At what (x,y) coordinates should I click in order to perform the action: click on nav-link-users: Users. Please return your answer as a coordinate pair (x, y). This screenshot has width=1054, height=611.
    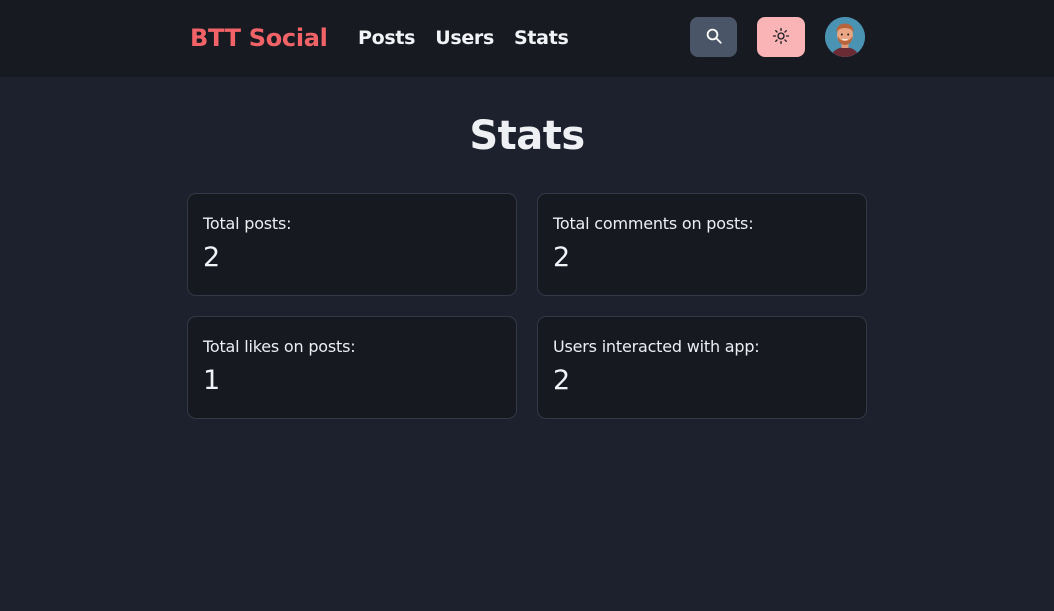
    Looking at the image, I should click on (464, 38).